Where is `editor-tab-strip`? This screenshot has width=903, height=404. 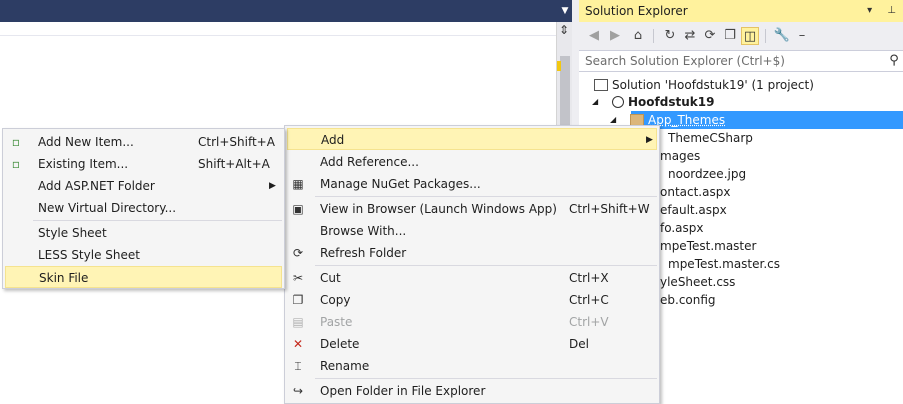
editor-tab-strip is located at coordinates (286, 11).